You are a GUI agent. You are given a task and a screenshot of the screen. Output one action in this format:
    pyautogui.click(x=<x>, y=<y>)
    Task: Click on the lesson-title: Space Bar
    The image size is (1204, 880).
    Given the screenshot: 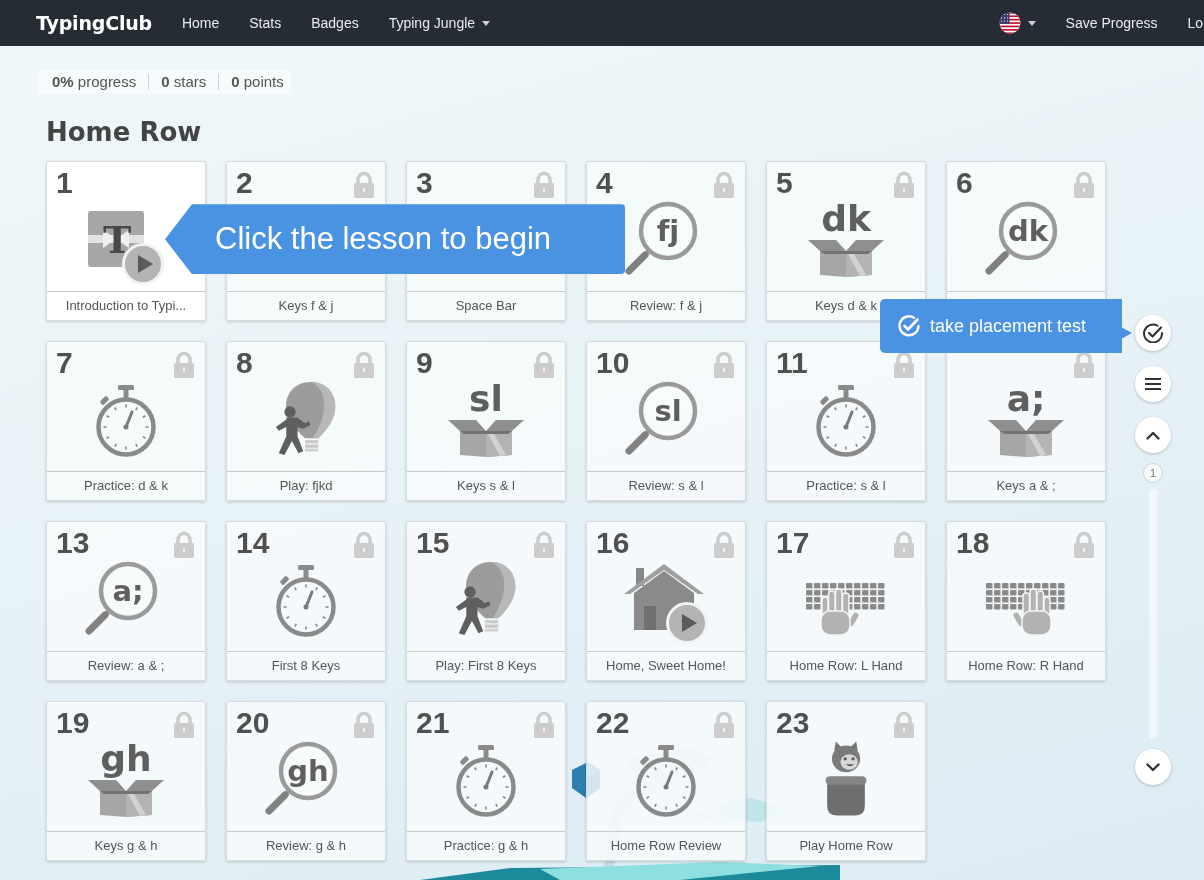 What is the action you would take?
    pyautogui.click(x=486, y=306)
    